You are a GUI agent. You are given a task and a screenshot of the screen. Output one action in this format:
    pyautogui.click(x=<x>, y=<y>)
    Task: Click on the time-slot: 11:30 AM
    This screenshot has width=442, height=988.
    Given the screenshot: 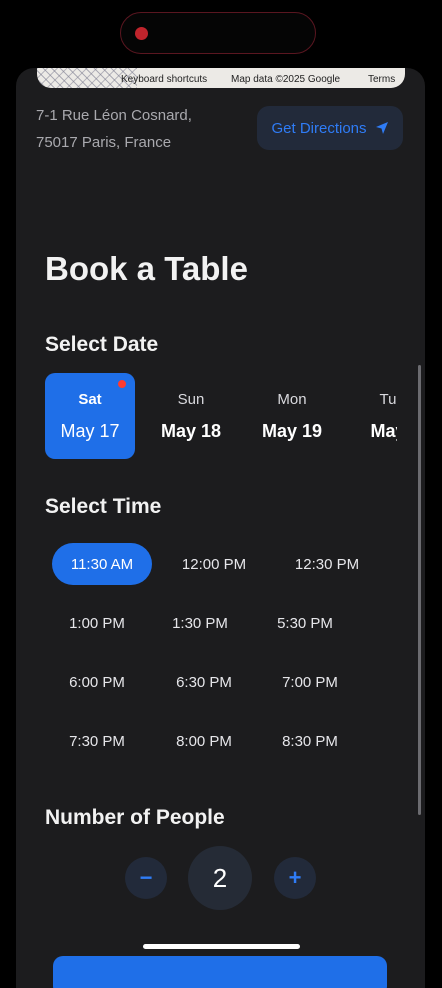 What is the action you would take?
    pyautogui.click(x=102, y=564)
    